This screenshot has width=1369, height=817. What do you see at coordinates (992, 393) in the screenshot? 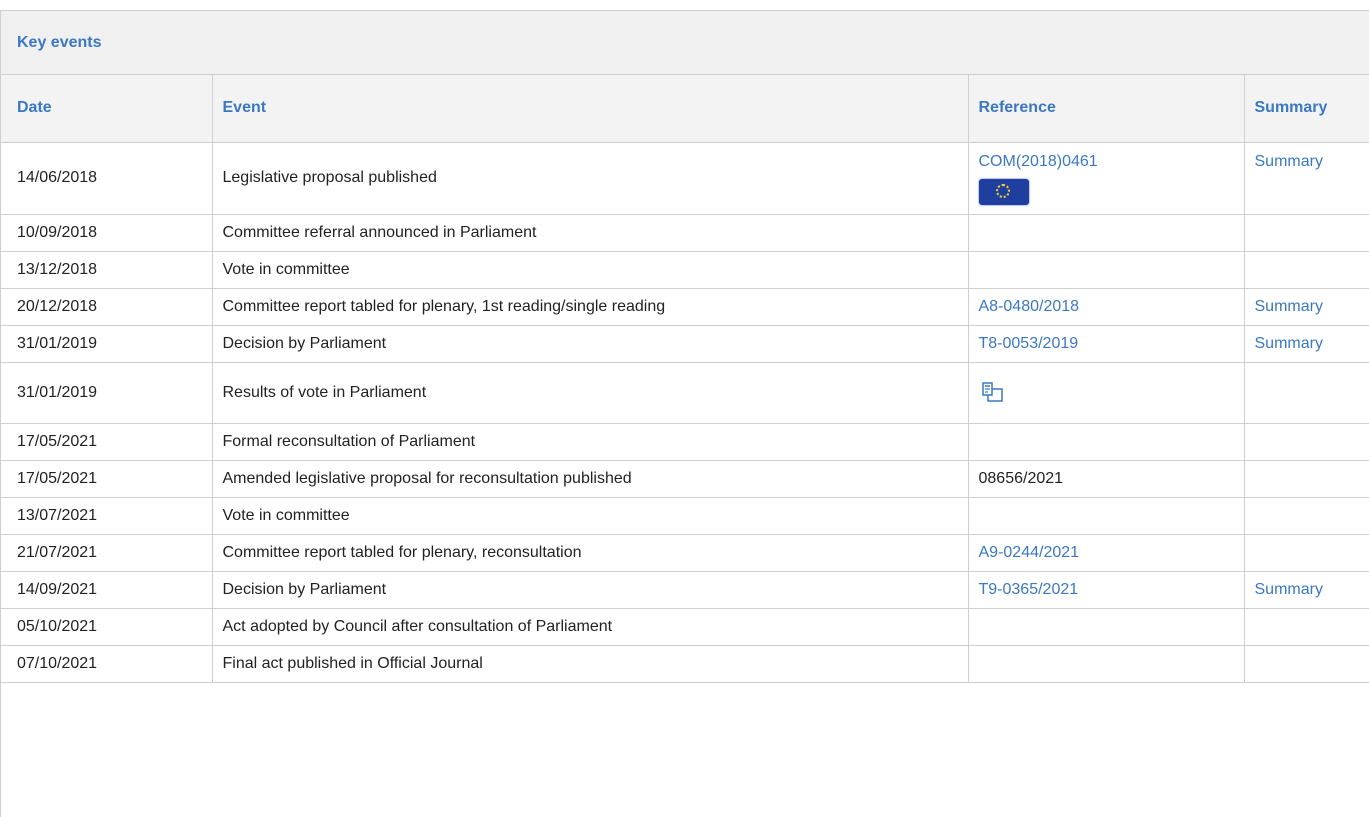
I see `vote-results-icon` at bounding box center [992, 393].